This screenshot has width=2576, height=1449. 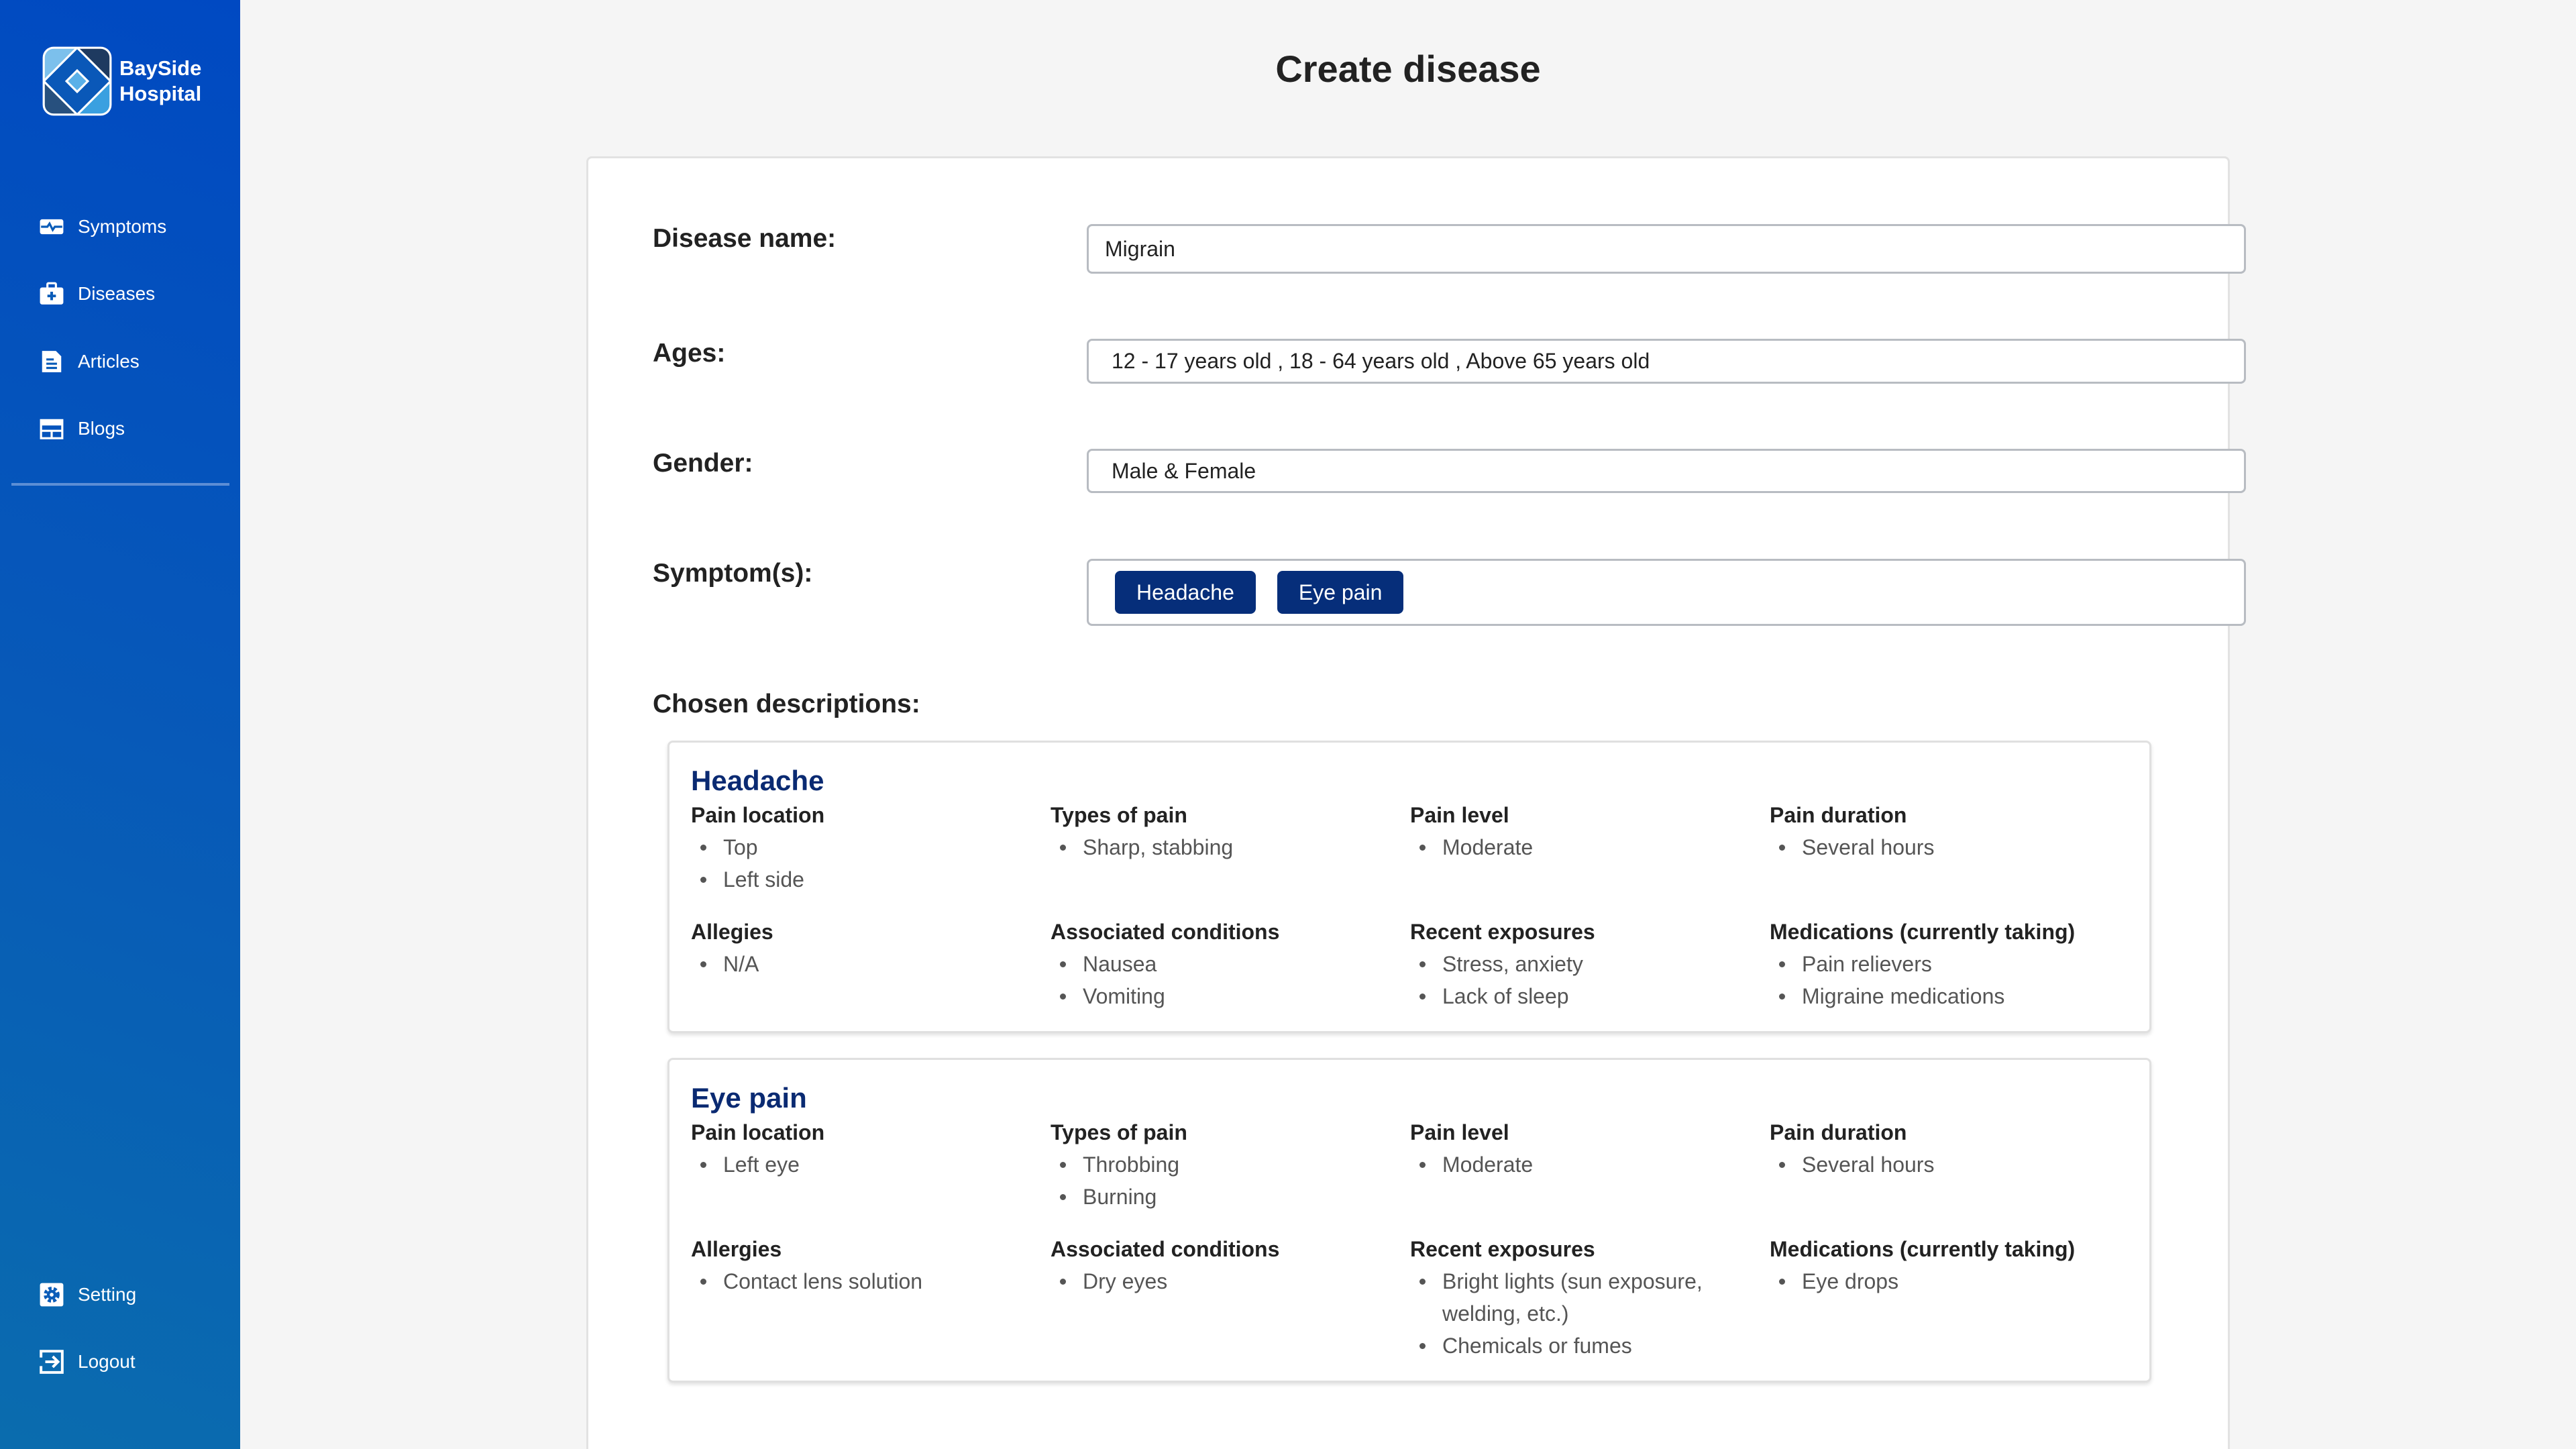 I want to click on sidebar-item-articles: Articles, so click(x=89, y=361).